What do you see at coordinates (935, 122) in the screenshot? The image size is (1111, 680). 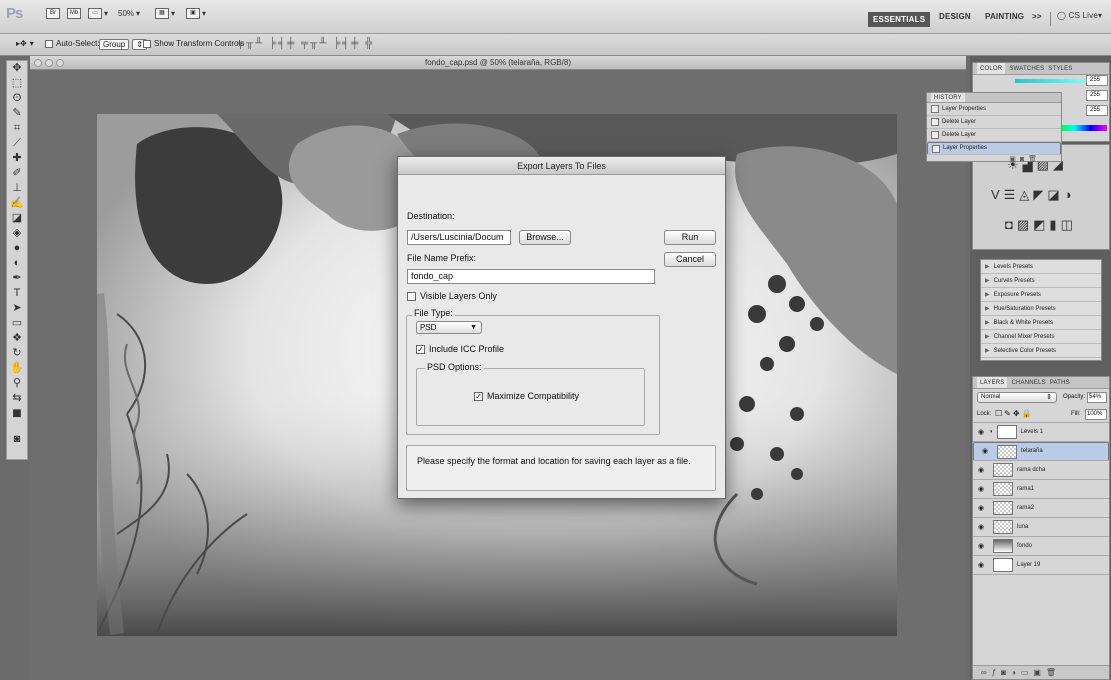 I see `history-step-icon` at bounding box center [935, 122].